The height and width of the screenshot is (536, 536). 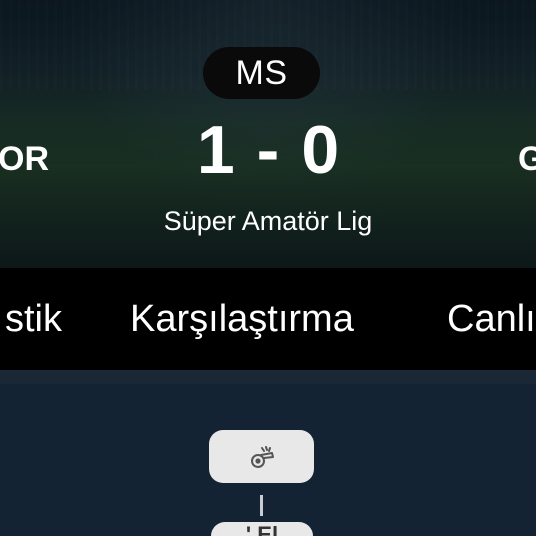 What do you see at coordinates (242, 319) in the screenshot?
I see `tab-comparison: Karşılaştırma` at bounding box center [242, 319].